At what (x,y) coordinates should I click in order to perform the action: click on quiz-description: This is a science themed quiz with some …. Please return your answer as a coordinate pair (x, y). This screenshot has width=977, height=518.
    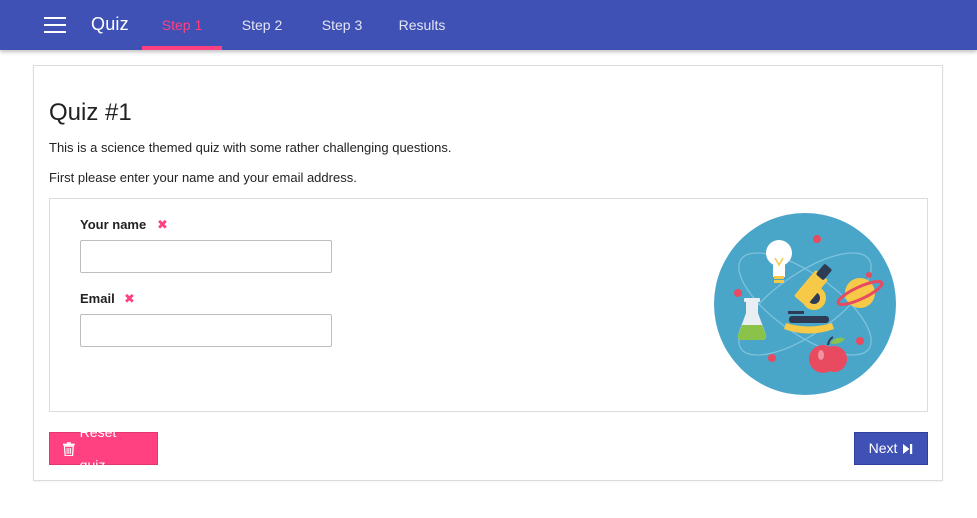
    Looking at the image, I should click on (250, 147).